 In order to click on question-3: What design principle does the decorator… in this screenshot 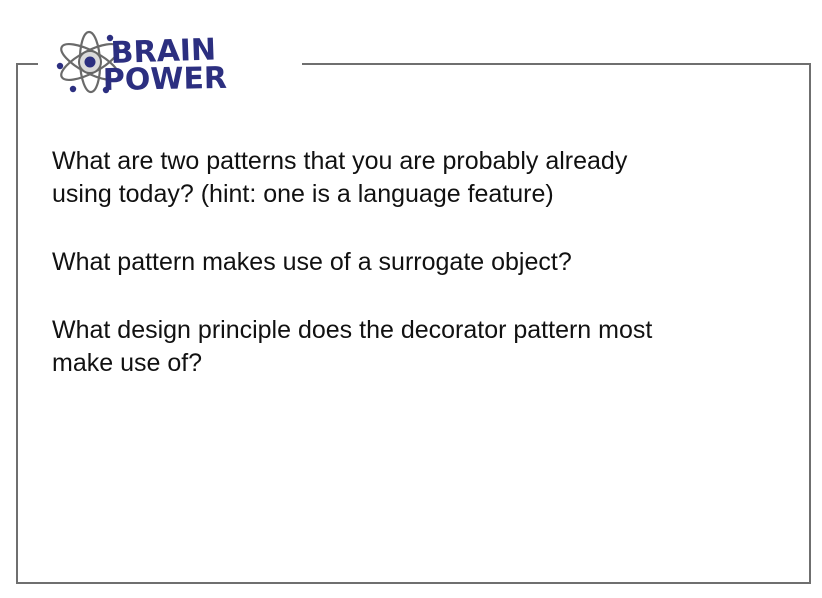, I will do `click(352, 346)`.